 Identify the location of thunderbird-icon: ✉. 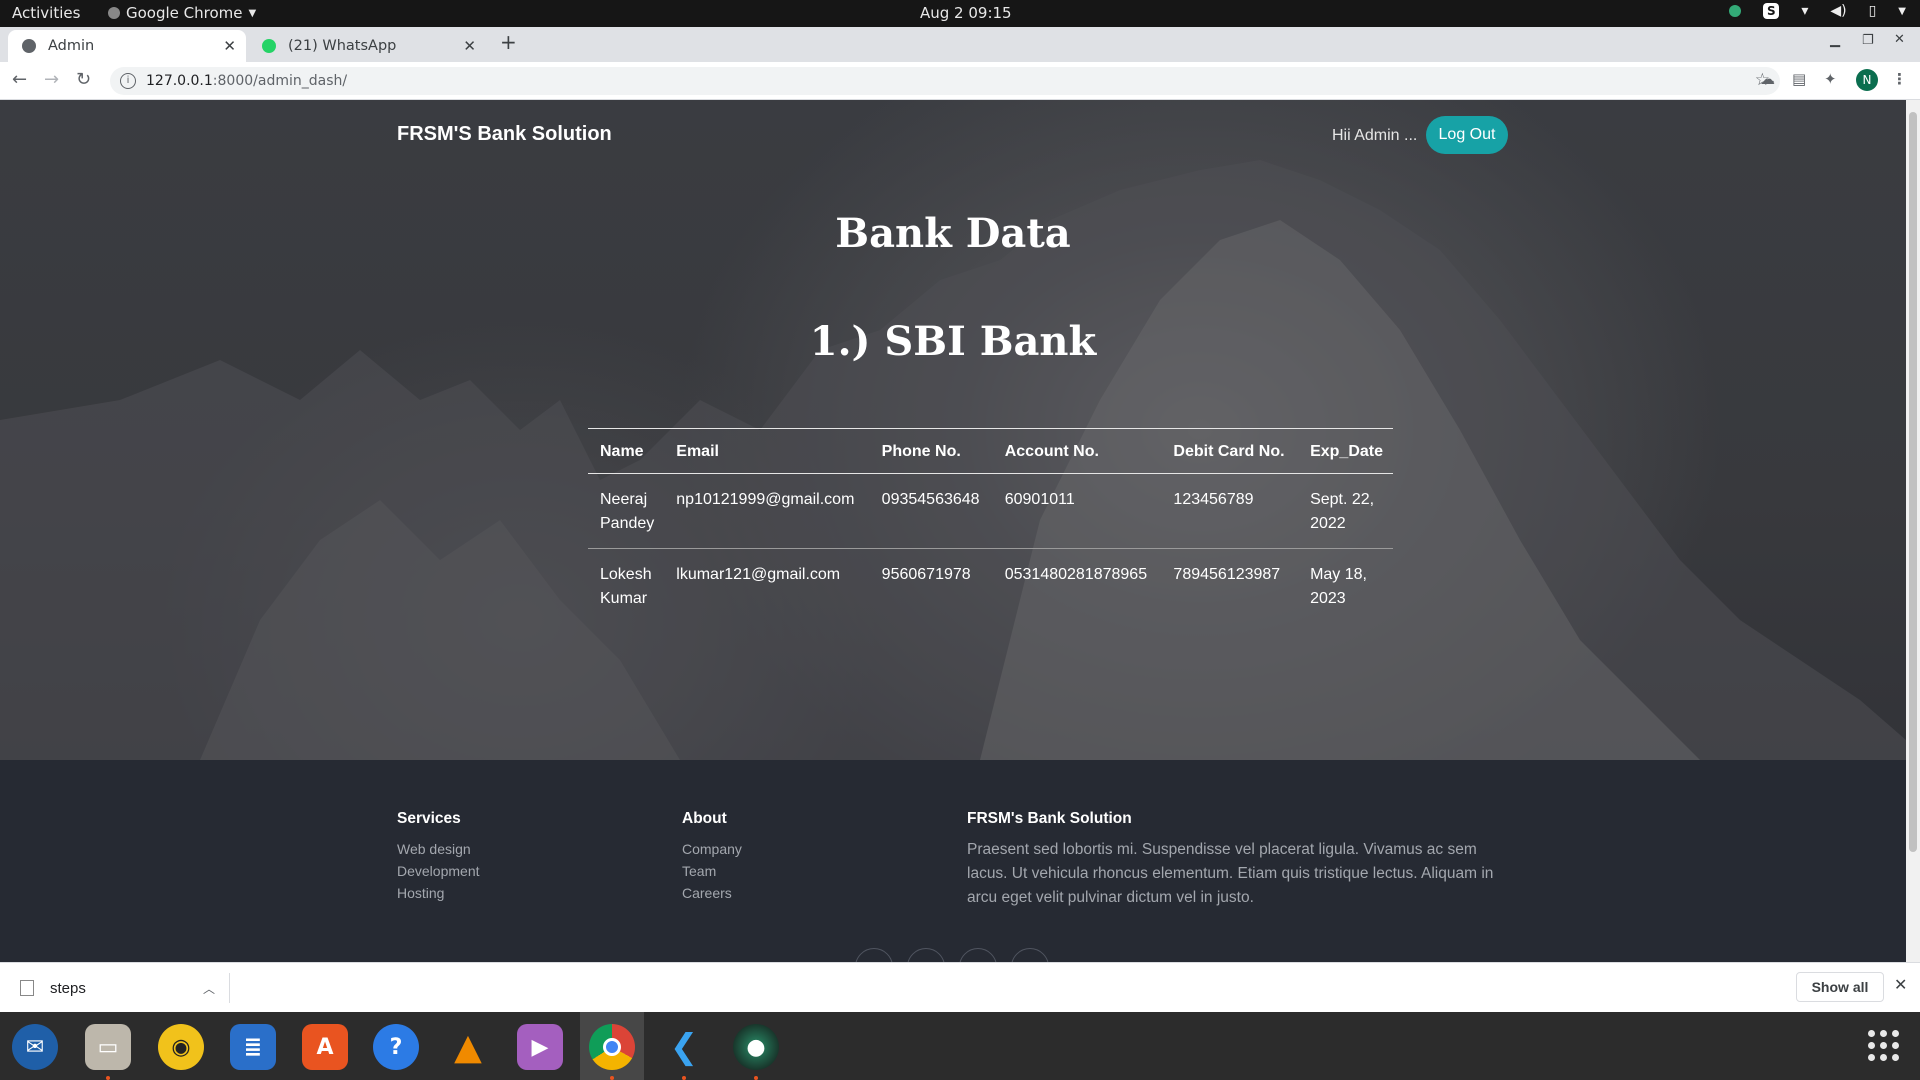
(35, 1047).